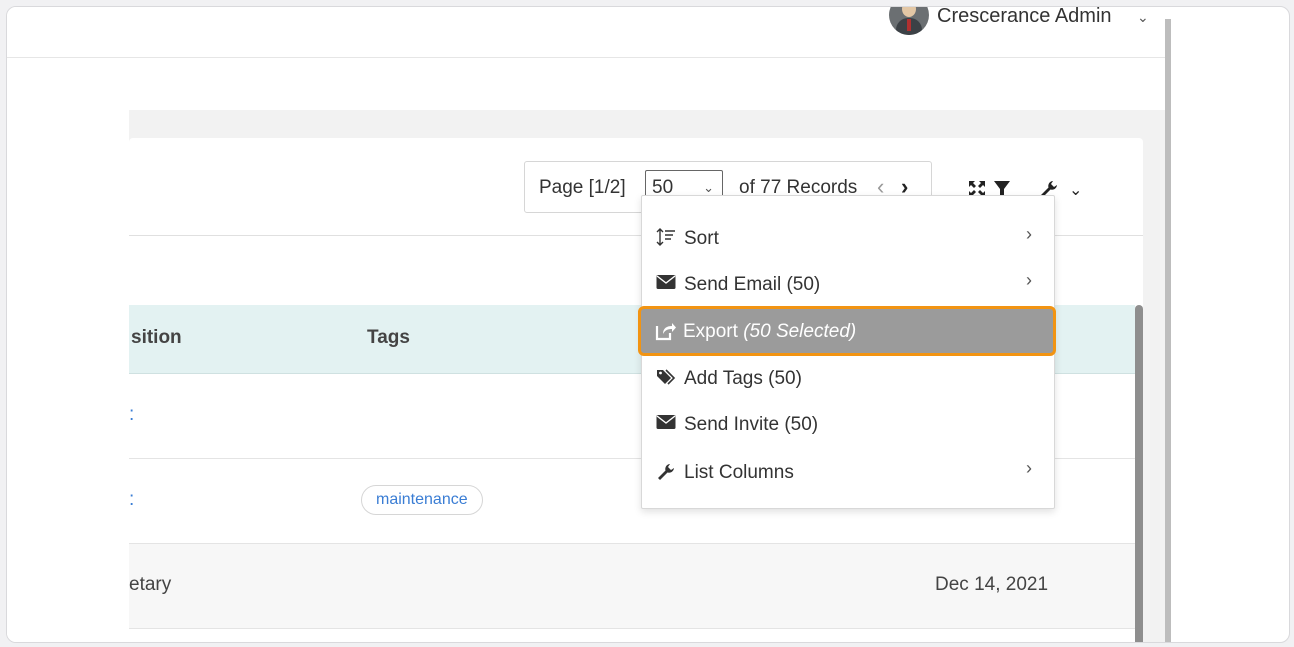 The width and height of the screenshot is (1294, 647). I want to click on table-scrollbar, so click(1139, 473).